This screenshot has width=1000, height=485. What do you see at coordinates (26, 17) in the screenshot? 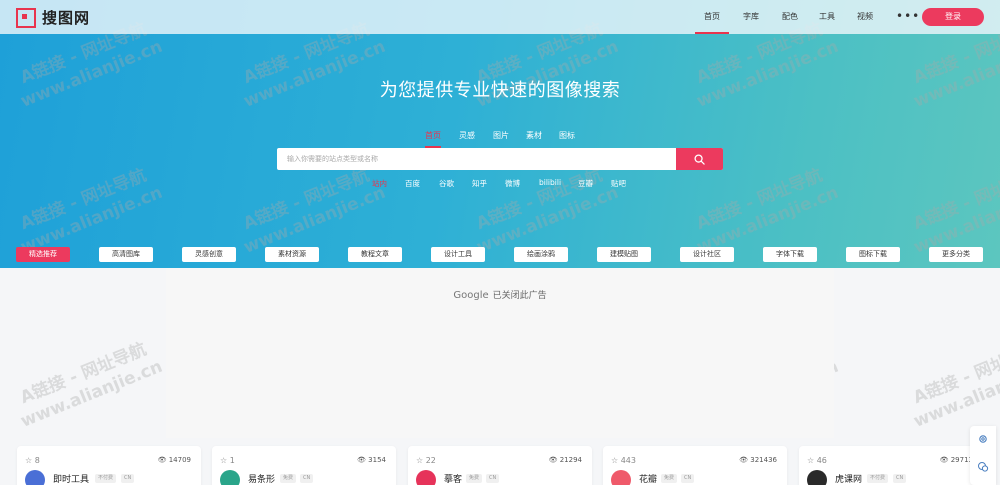
I see `logo-icon` at bounding box center [26, 17].